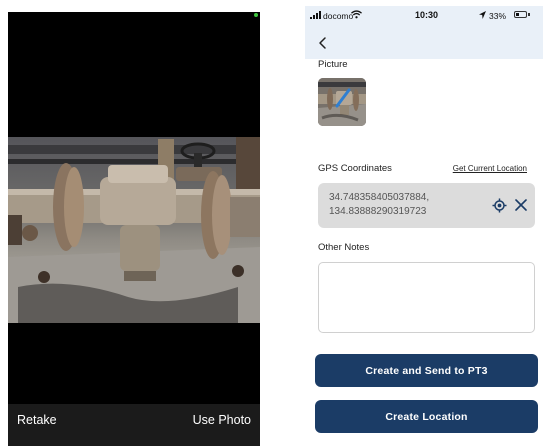  I want to click on create-and-send-button: Create and Send to PT3, so click(426, 370).